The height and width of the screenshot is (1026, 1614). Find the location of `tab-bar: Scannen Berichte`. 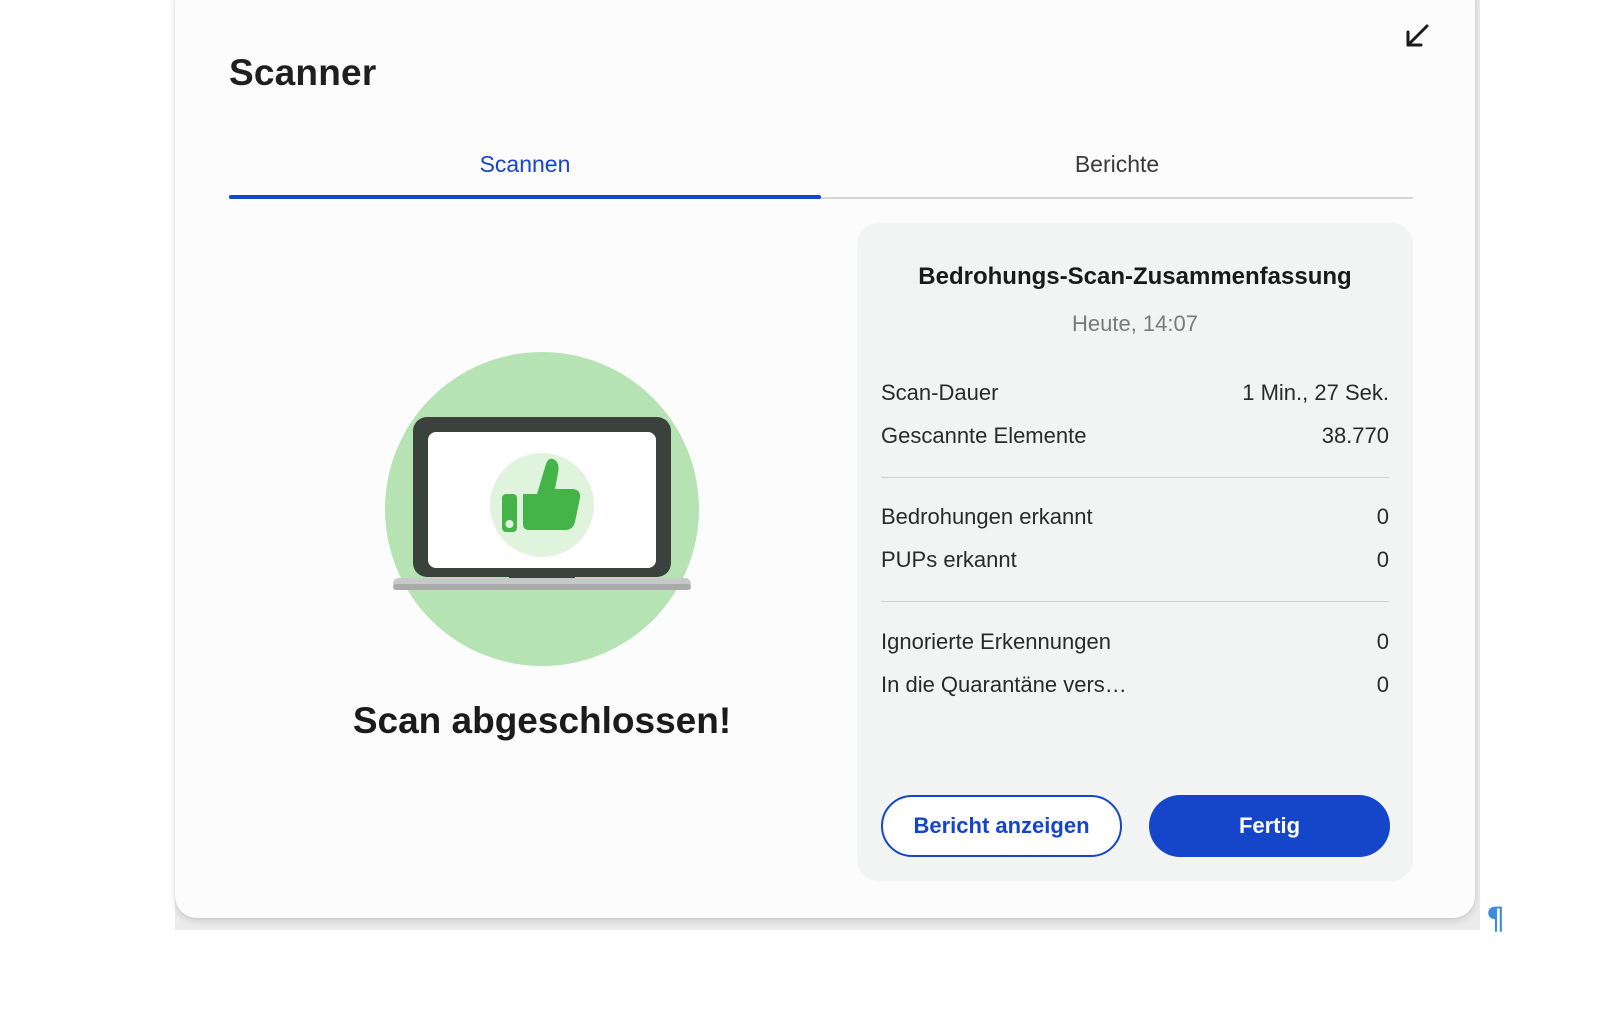

tab-bar: Scannen Berichte is located at coordinates (821, 168).